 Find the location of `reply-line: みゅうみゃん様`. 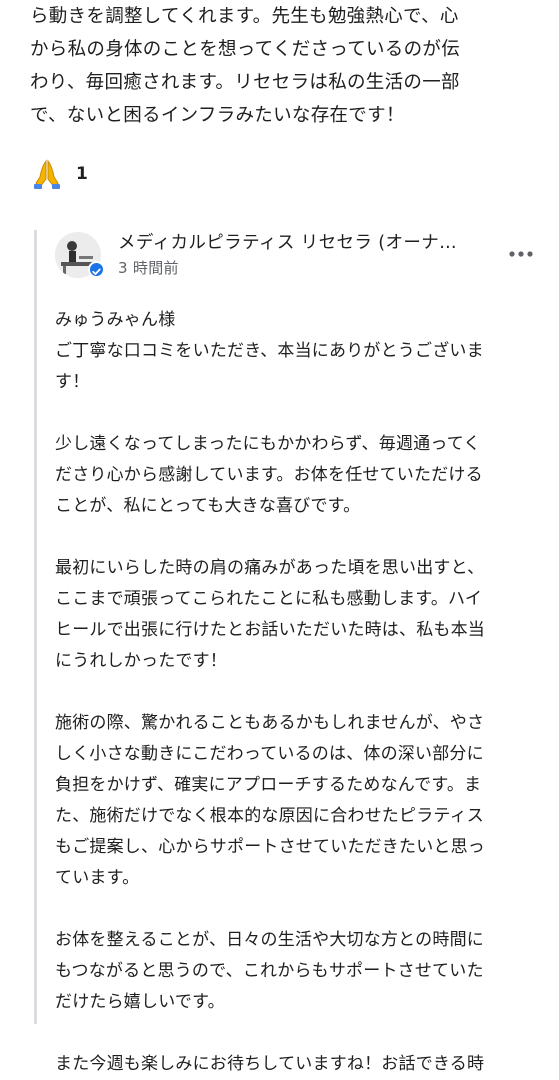

reply-line: みゅうみゃん様 is located at coordinates (115, 320).